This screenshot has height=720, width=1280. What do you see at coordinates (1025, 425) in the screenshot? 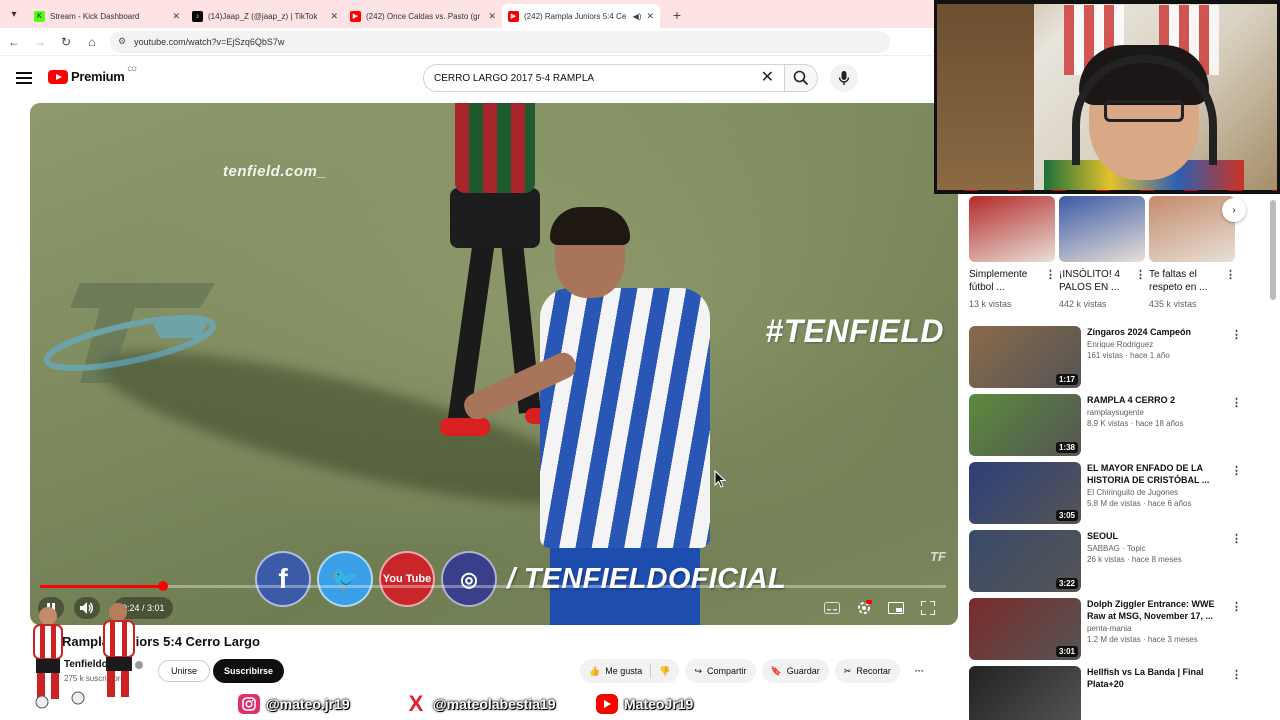
I see `video-thumbnail: 1:38` at bounding box center [1025, 425].